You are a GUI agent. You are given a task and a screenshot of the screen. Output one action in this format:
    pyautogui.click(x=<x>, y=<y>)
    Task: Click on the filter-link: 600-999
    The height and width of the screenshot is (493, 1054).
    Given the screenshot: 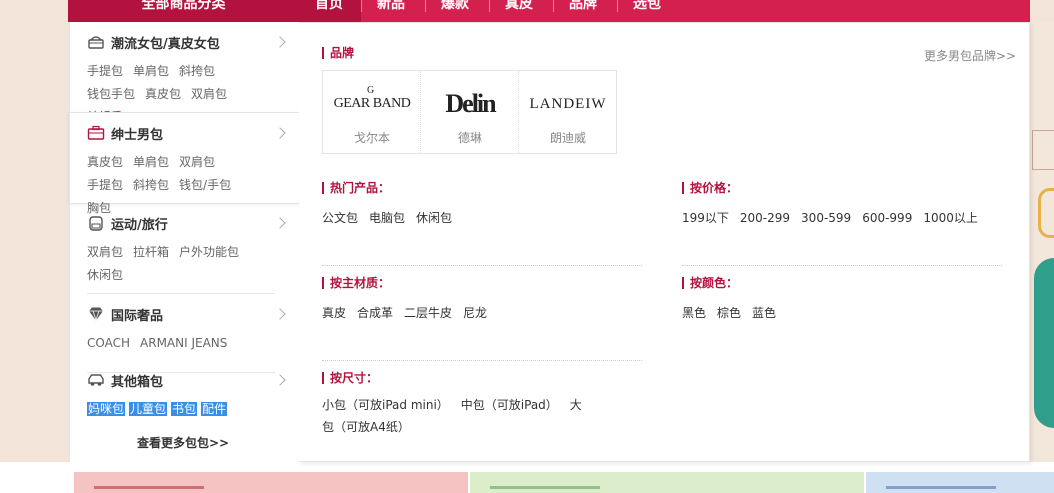 What is the action you would take?
    pyautogui.click(x=887, y=218)
    